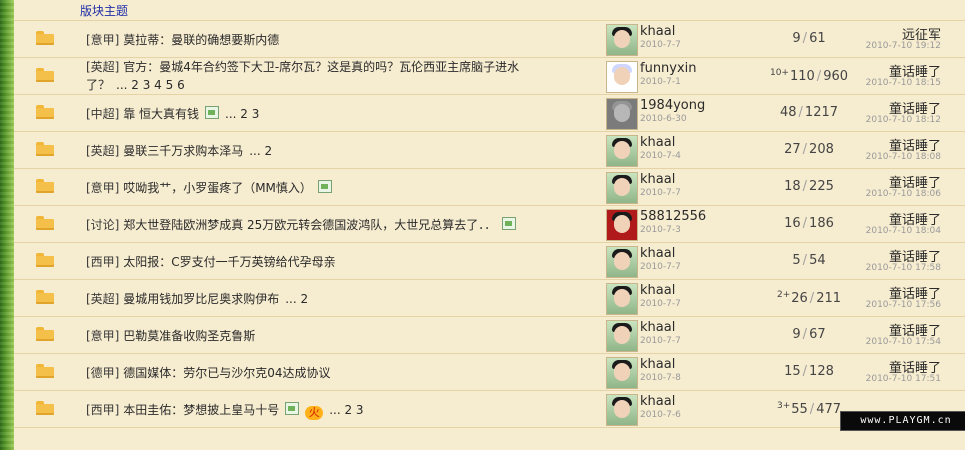 Image resolution: width=965 pixels, height=450 pixels. What do you see at coordinates (792, 371) in the screenshot?
I see `reply-count: 15` at bounding box center [792, 371].